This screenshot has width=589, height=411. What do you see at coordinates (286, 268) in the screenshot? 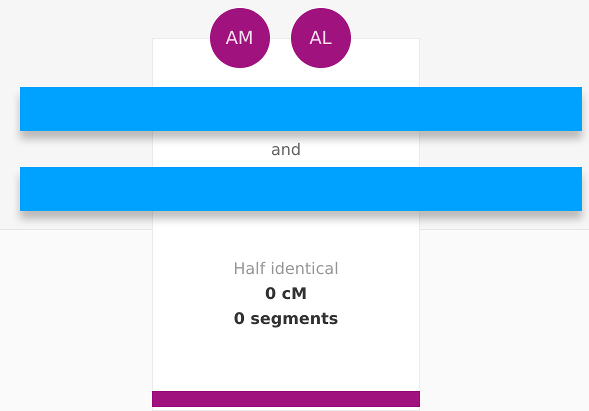
I see `relationship-label: Half identical` at bounding box center [286, 268].